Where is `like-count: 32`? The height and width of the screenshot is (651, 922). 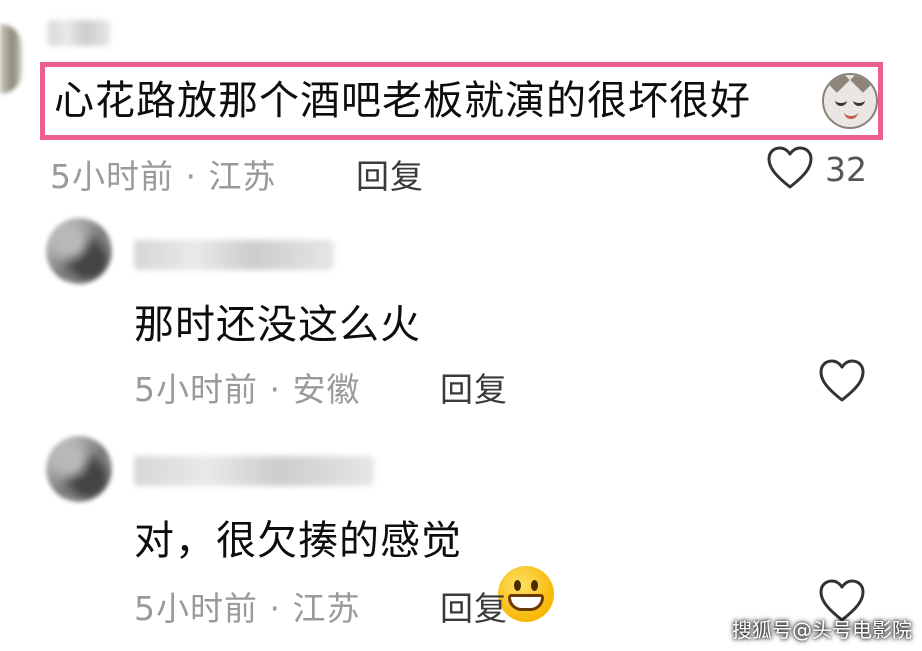 like-count: 32 is located at coordinates (846, 169).